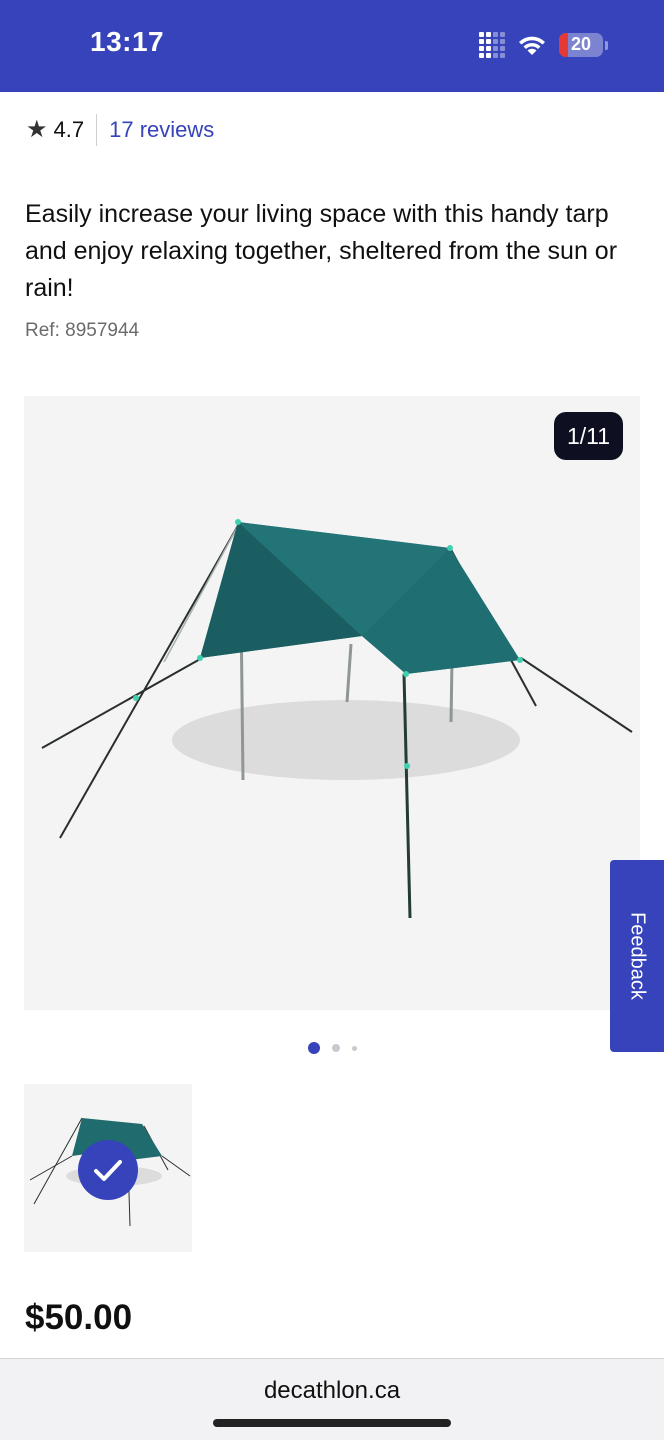  I want to click on carousel-pagination, so click(332, 1048).